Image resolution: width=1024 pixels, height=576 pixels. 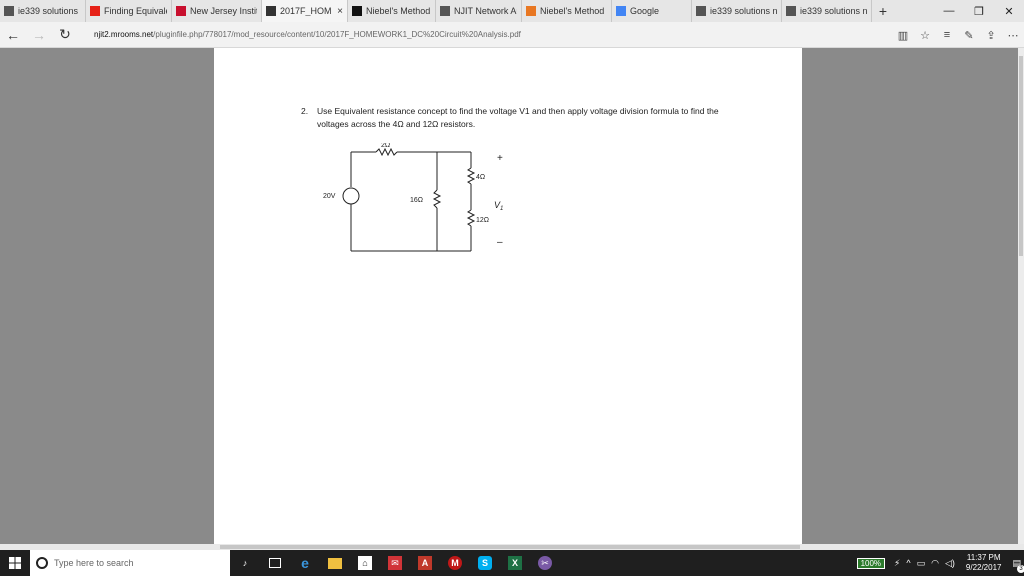 What do you see at coordinates (15, 563) in the screenshot?
I see `windows-start-icon` at bounding box center [15, 563].